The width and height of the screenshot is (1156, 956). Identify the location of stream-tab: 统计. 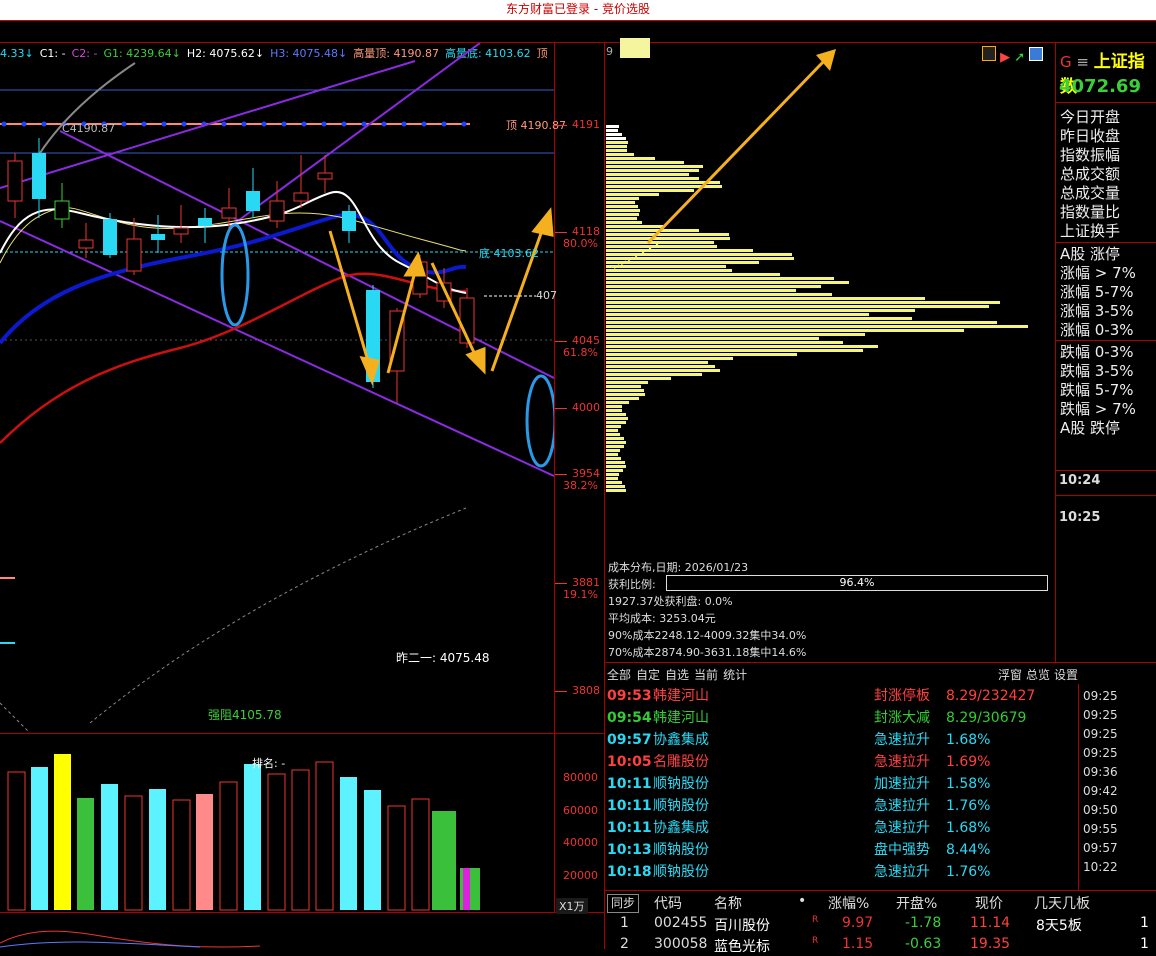
(735, 675).